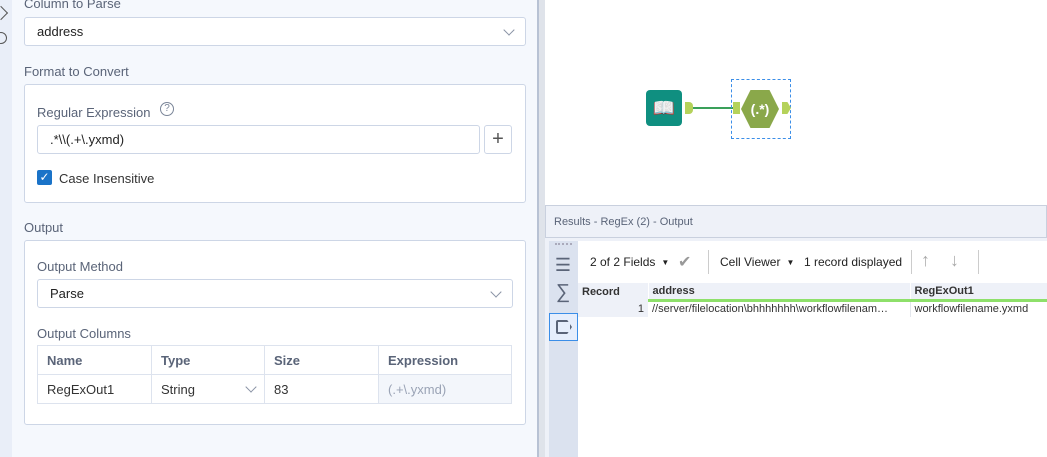  Describe the element at coordinates (445, 360) in the screenshot. I see `header-expression: Expression` at that location.